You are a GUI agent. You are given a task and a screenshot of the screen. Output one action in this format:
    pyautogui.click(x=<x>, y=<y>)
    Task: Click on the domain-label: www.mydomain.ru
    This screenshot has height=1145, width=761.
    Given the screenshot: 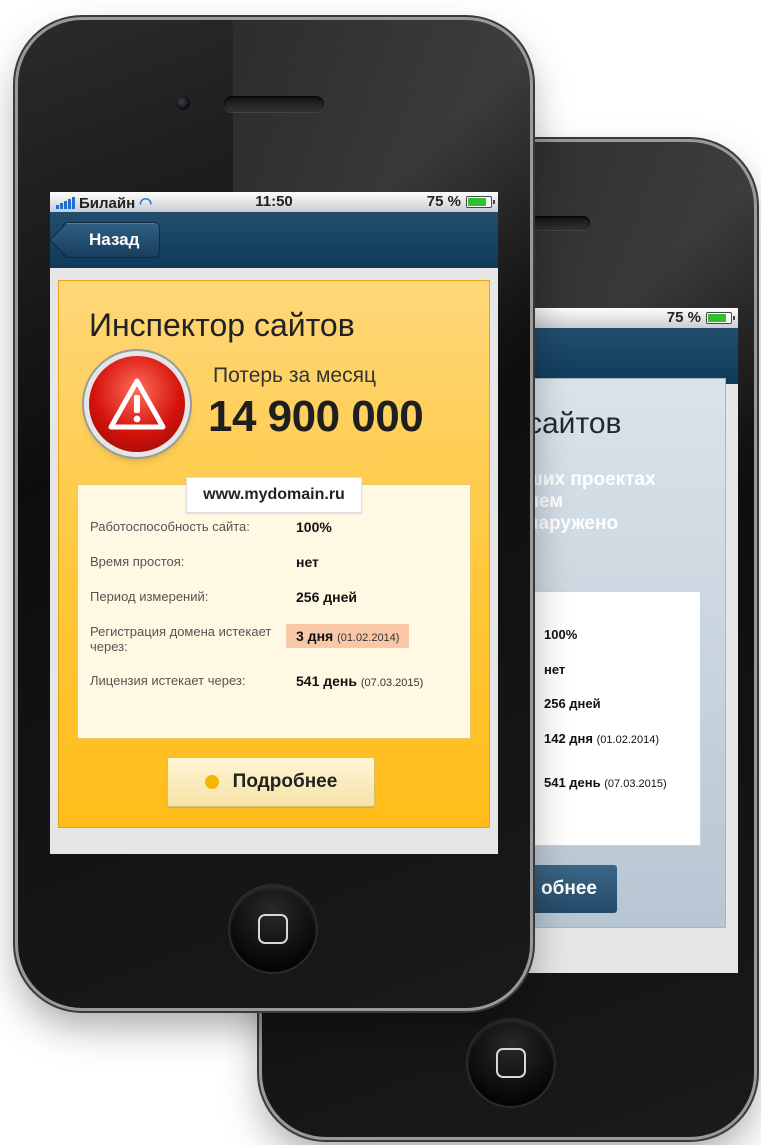 What is the action you would take?
    pyautogui.click(x=274, y=495)
    